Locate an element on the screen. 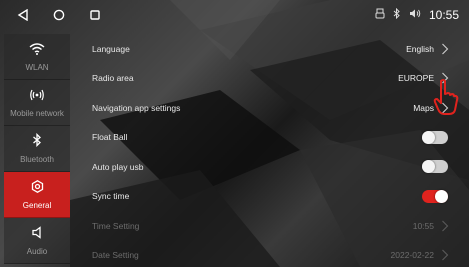 Image resolution: width=469 pixels, height=267 pixels. sidebar-item-general: General is located at coordinates (37, 195).